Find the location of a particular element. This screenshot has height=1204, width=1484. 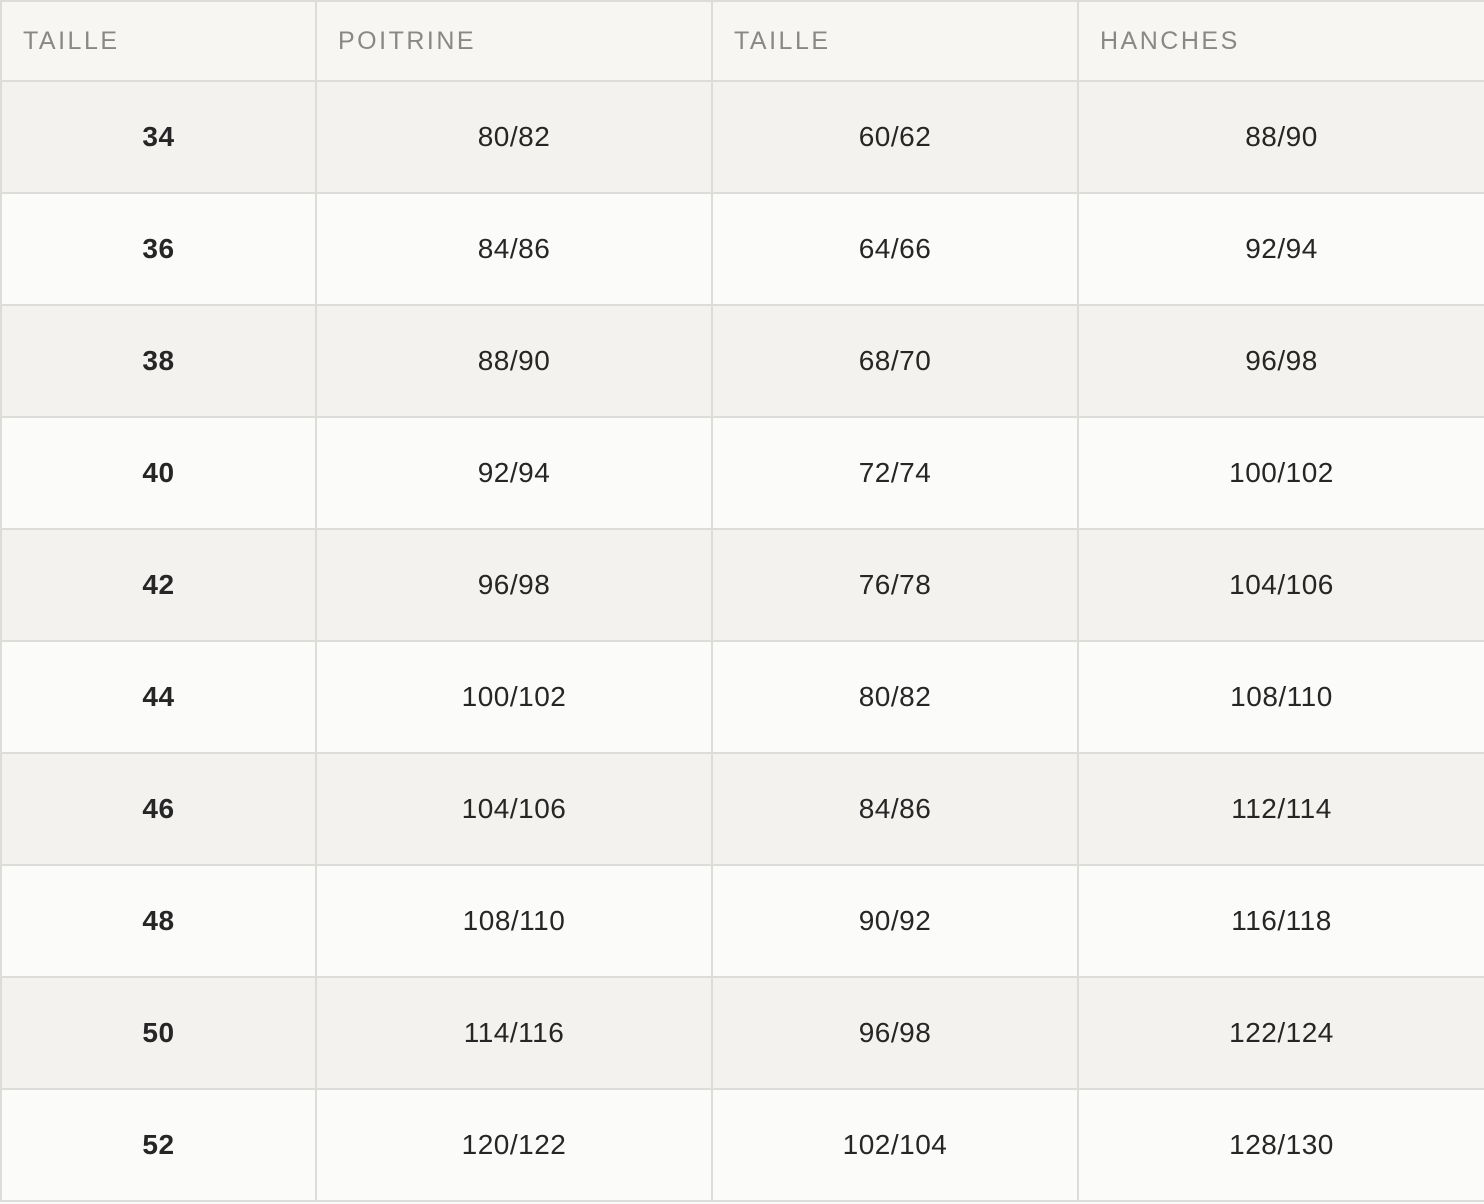

poitrine-cell: 88/90 is located at coordinates (514, 361).